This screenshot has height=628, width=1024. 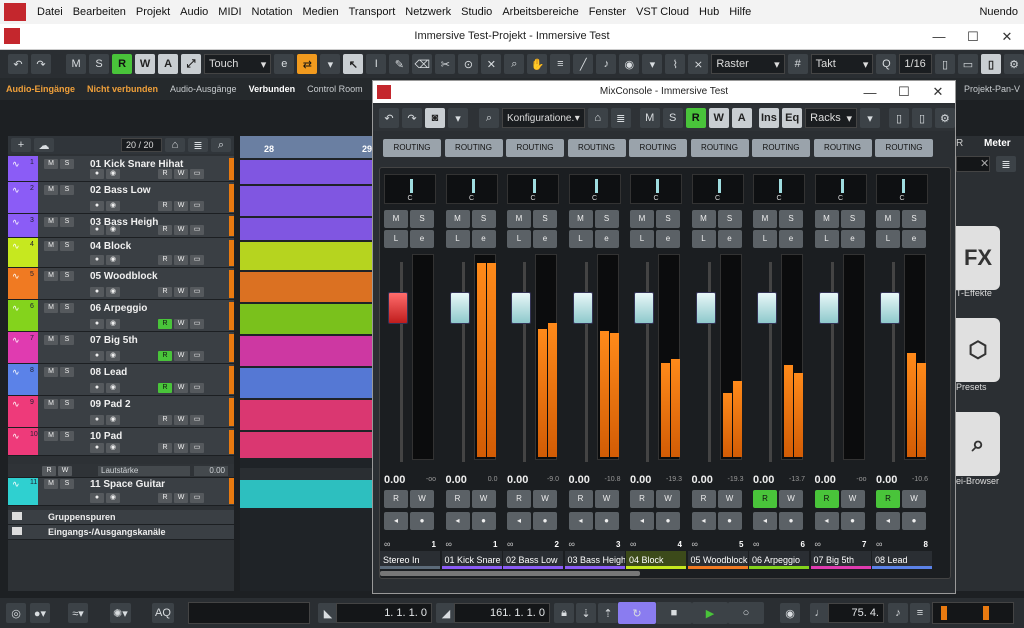 I want to click on routing-button: ROUTING, so click(x=781, y=148).